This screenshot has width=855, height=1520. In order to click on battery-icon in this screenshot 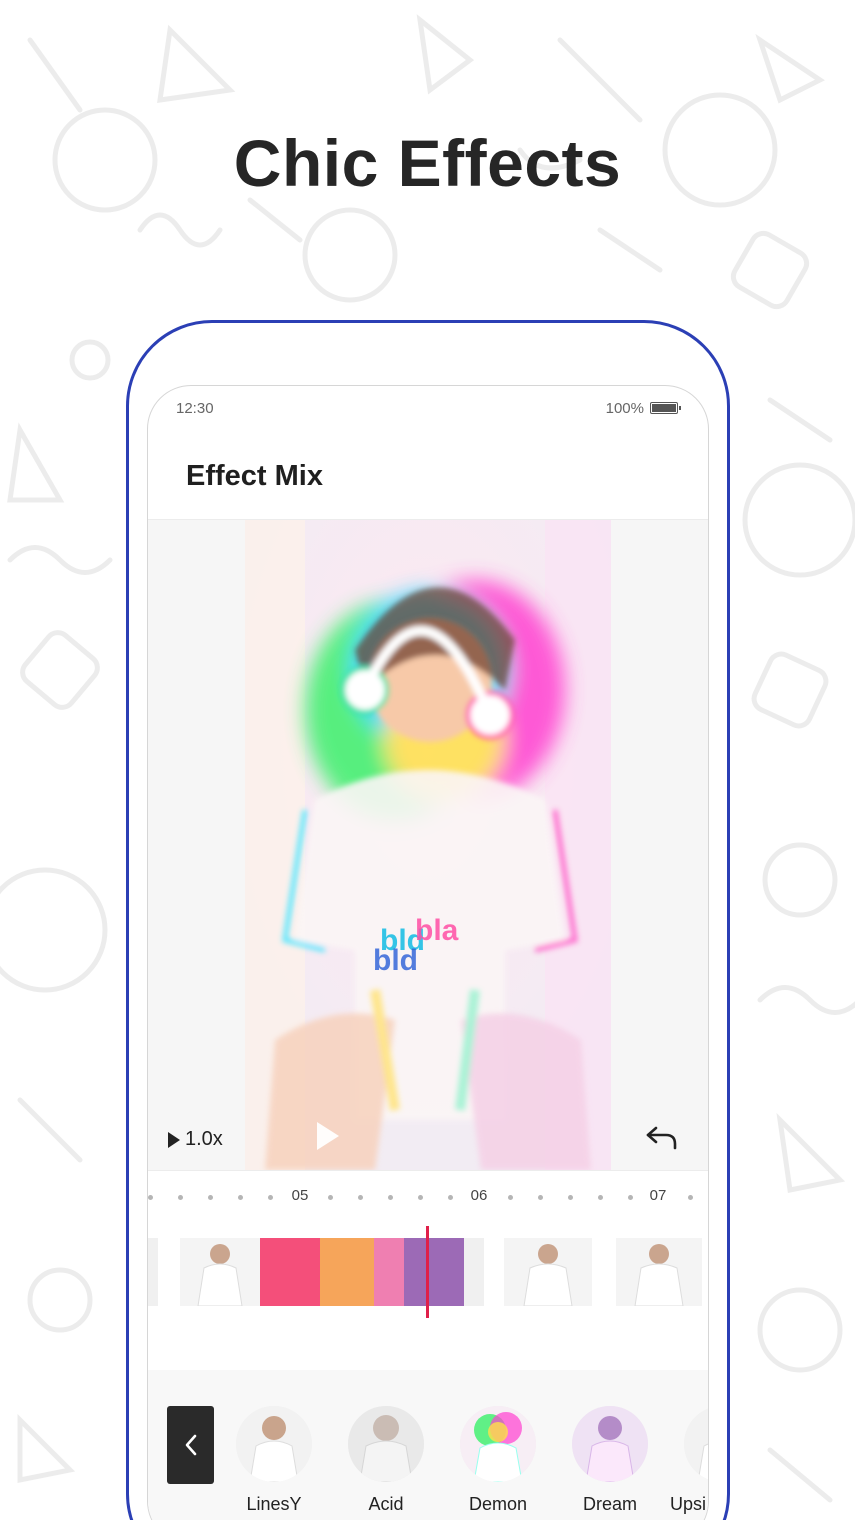, I will do `click(665, 408)`.